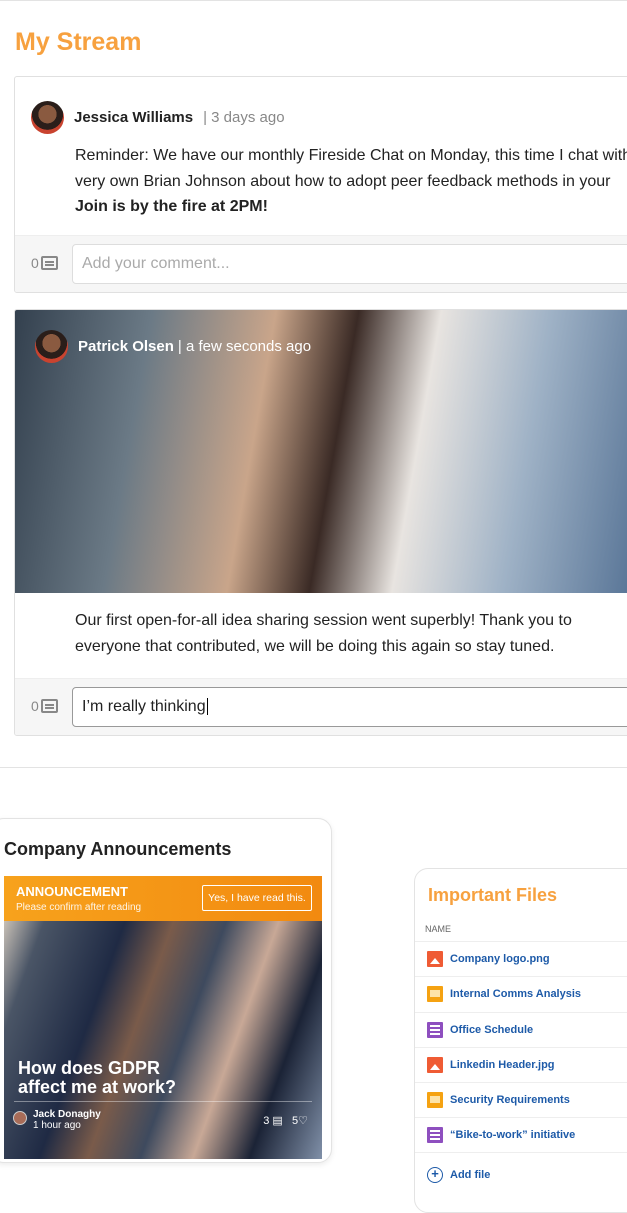  Describe the element at coordinates (438, 929) in the screenshot. I see `column-header-name: NAME` at that location.